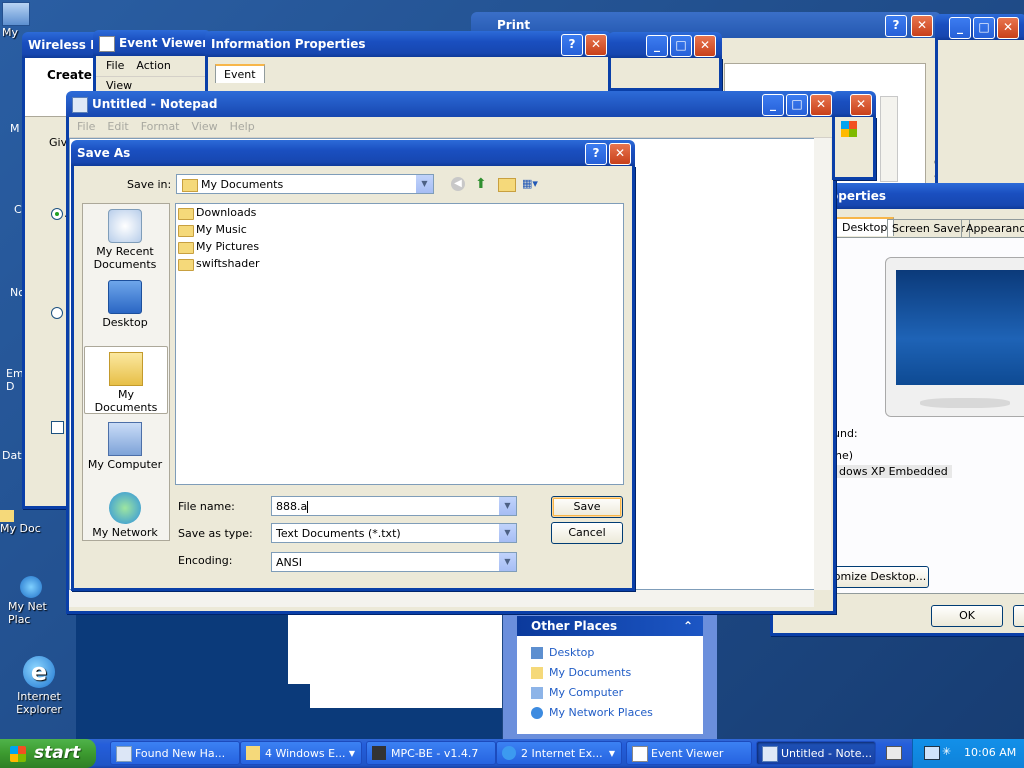  What do you see at coordinates (125, 304) in the screenshot?
I see `places-desktop: Desktop` at bounding box center [125, 304].